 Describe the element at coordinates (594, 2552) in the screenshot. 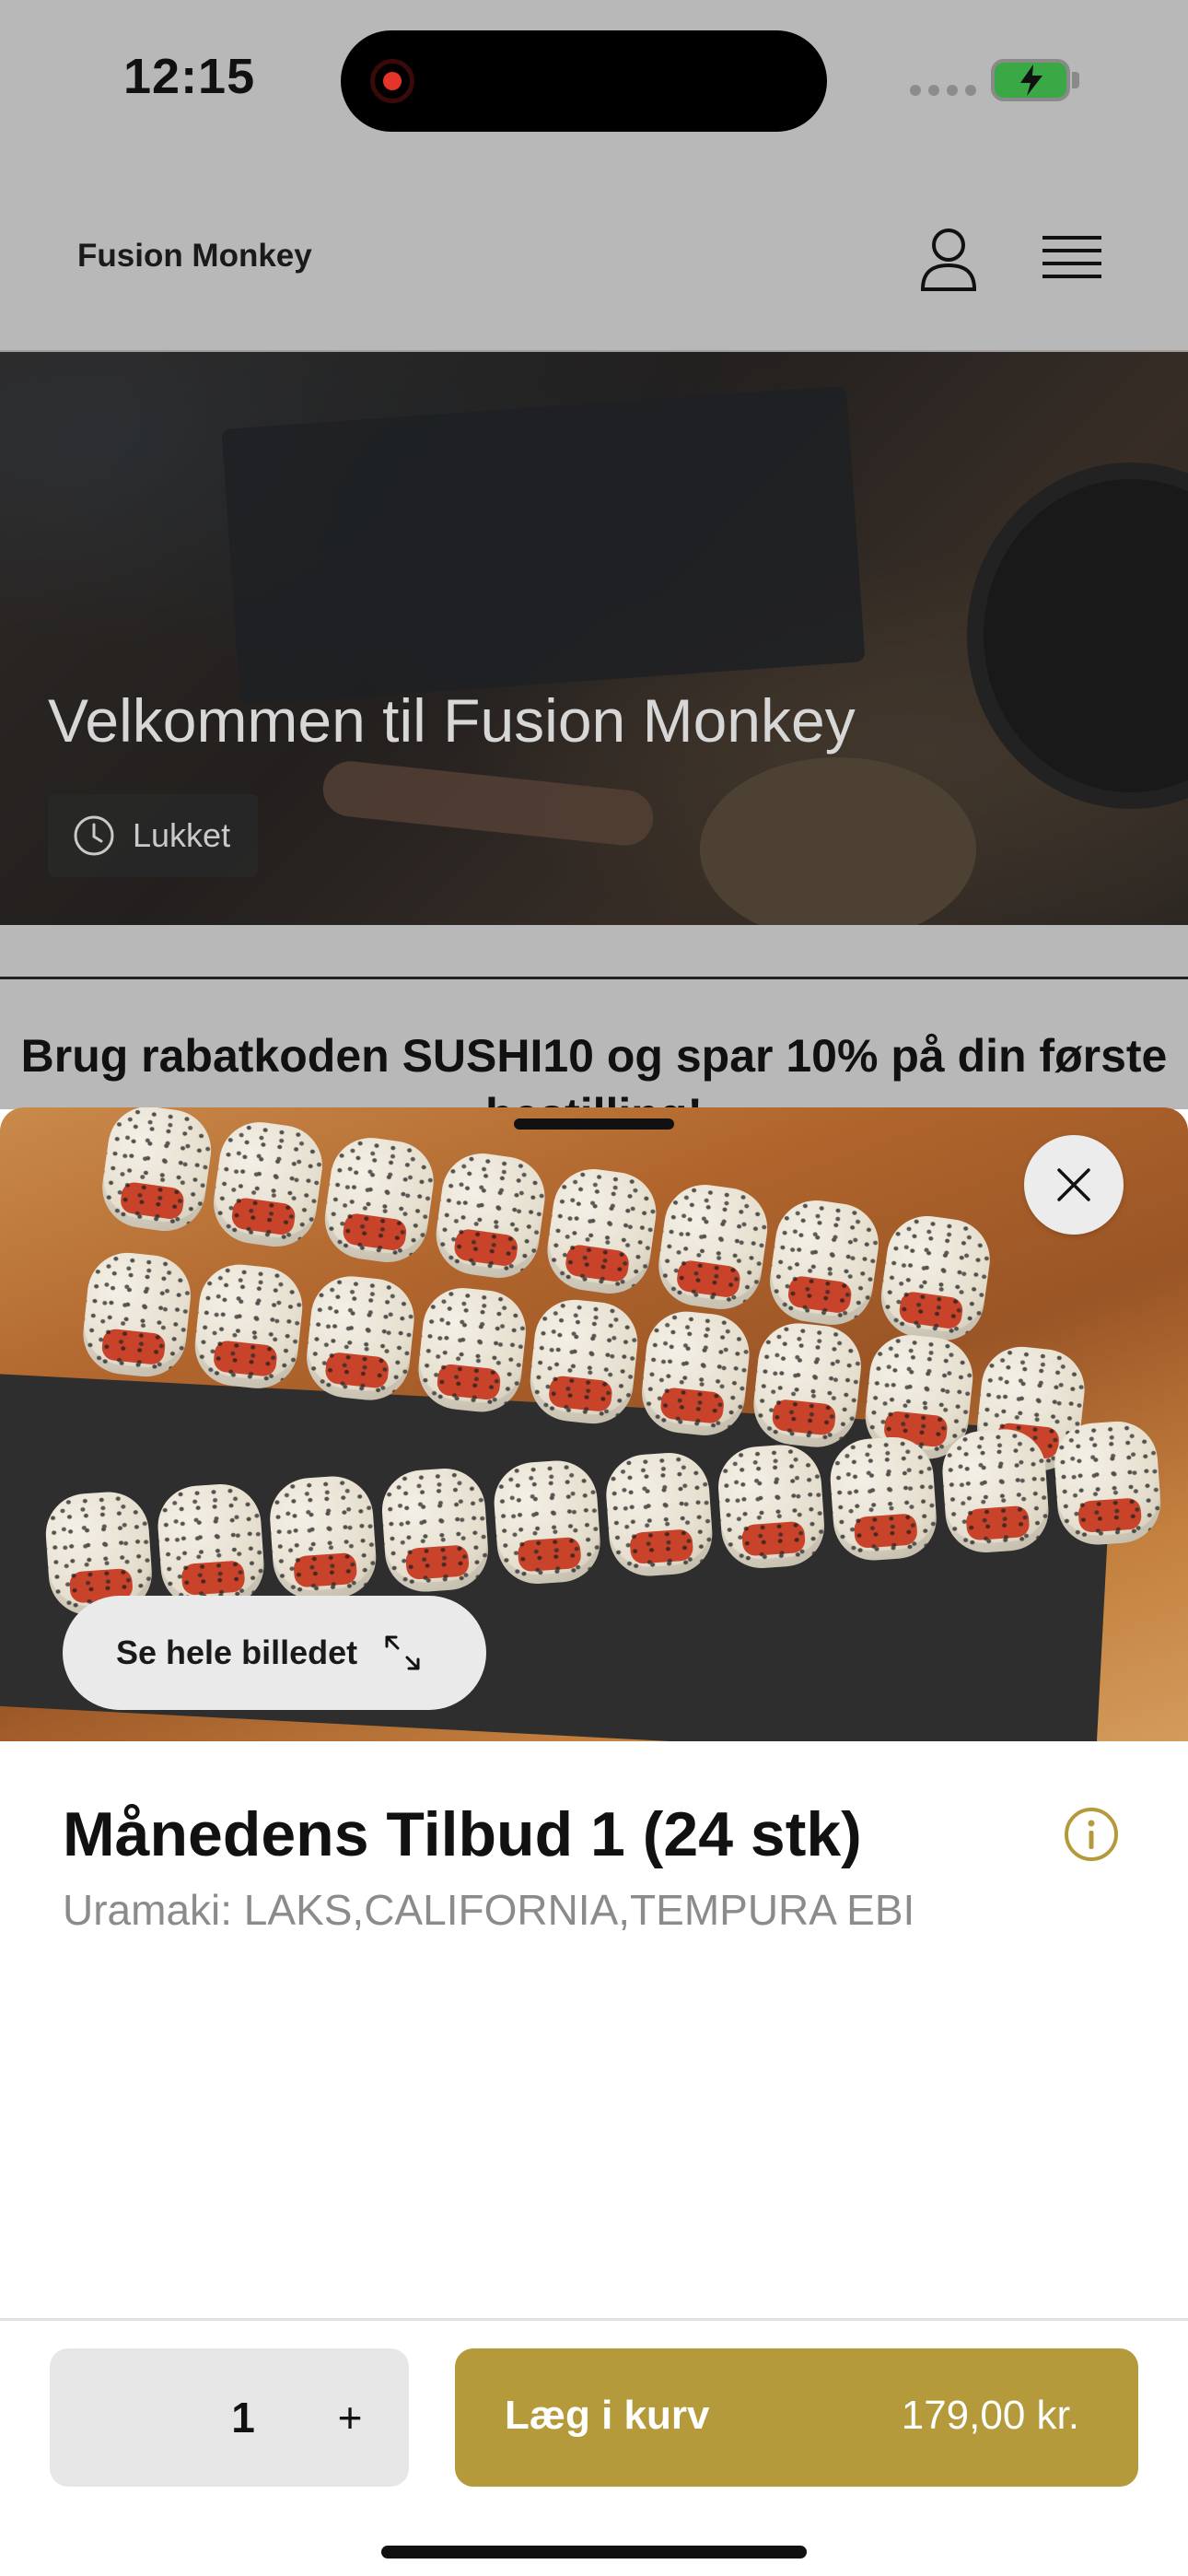

I see `home-indicator` at that location.